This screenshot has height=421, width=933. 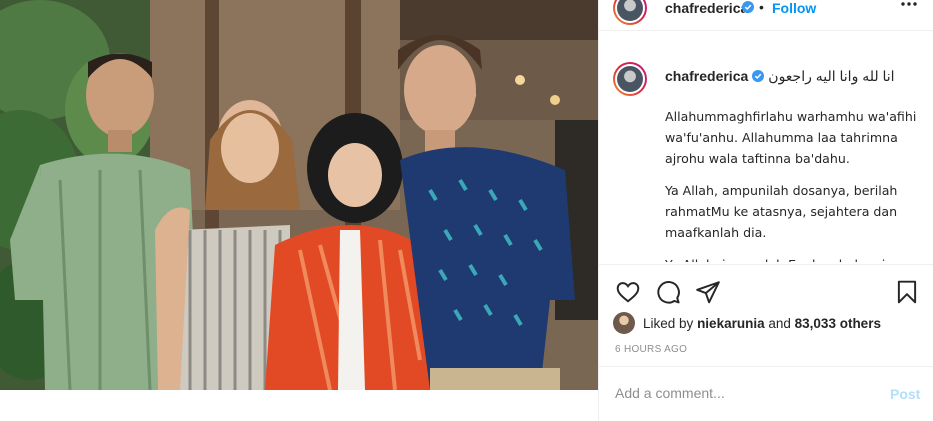 I want to click on liker-username: niekarunia, so click(x=731, y=323).